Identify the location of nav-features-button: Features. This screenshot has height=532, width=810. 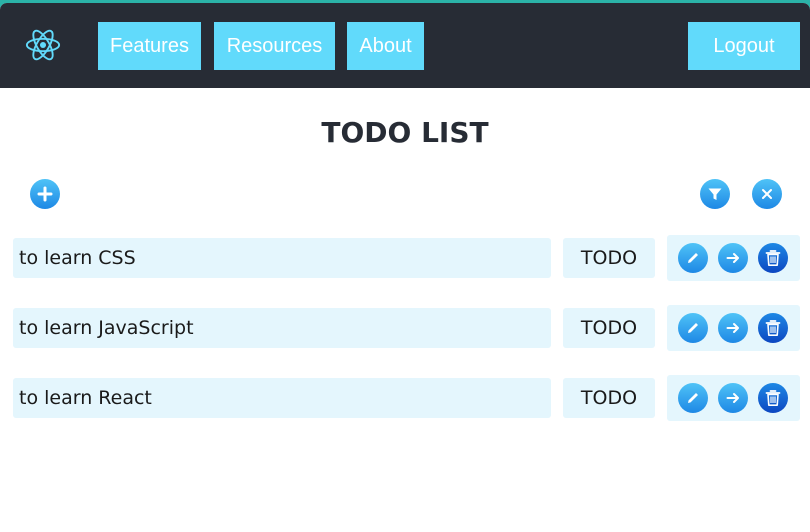
(149, 46).